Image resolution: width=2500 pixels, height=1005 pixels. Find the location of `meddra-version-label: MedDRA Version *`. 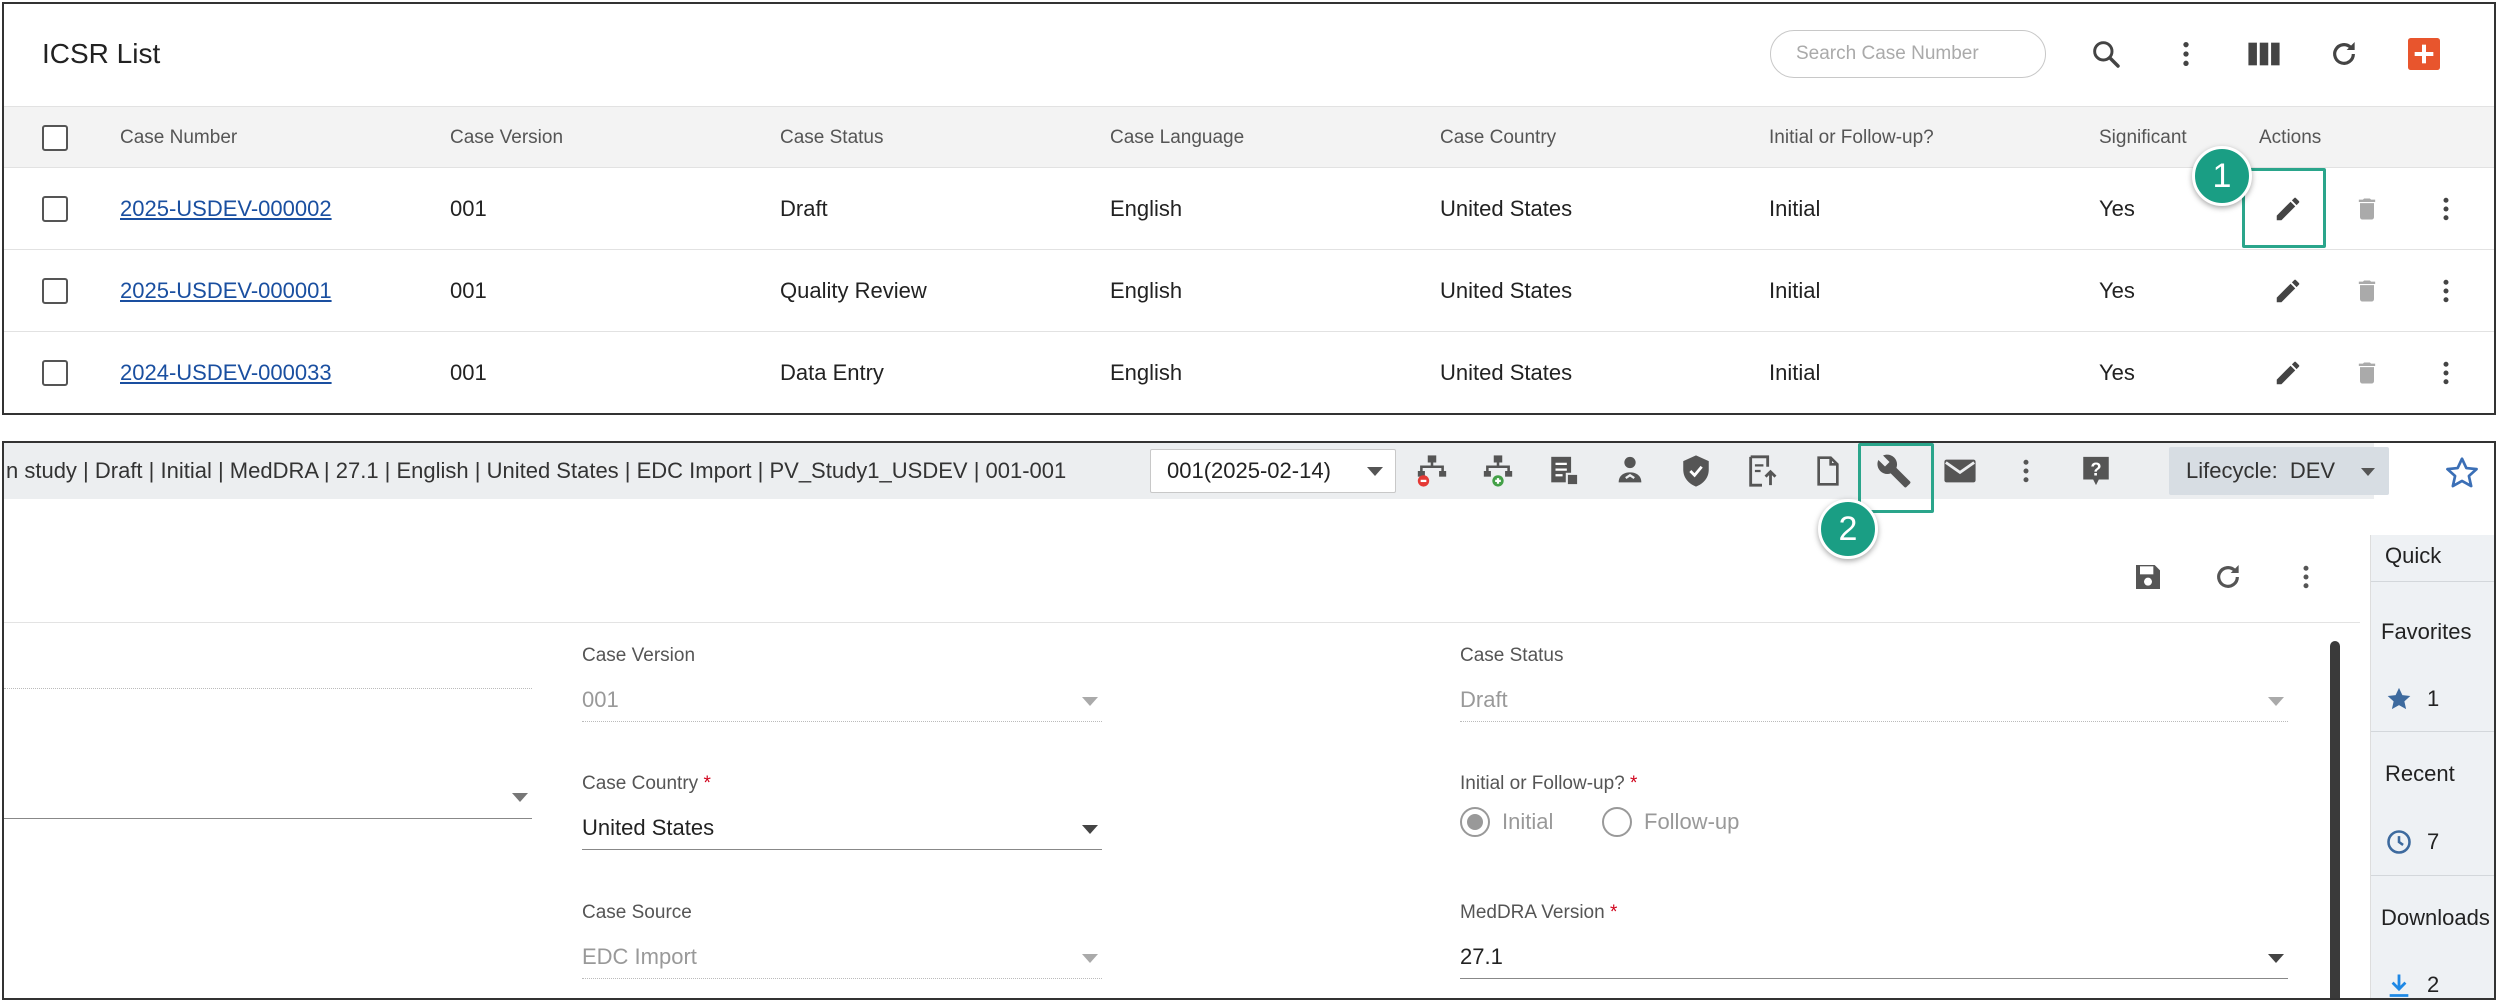

meddra-version-label: MedDRA Version * is located at coordinates (1538, 913).